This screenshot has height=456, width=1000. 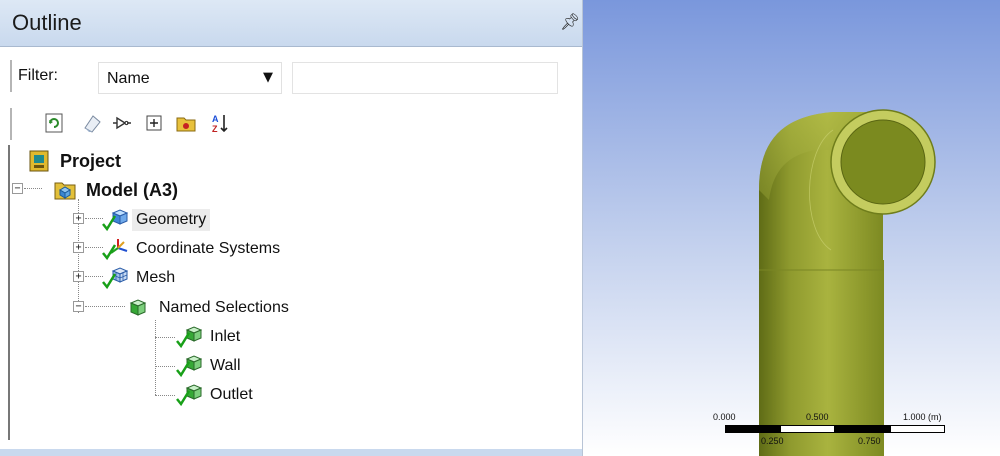 I want to click on inlet-icon, so click(x=189, y=337).